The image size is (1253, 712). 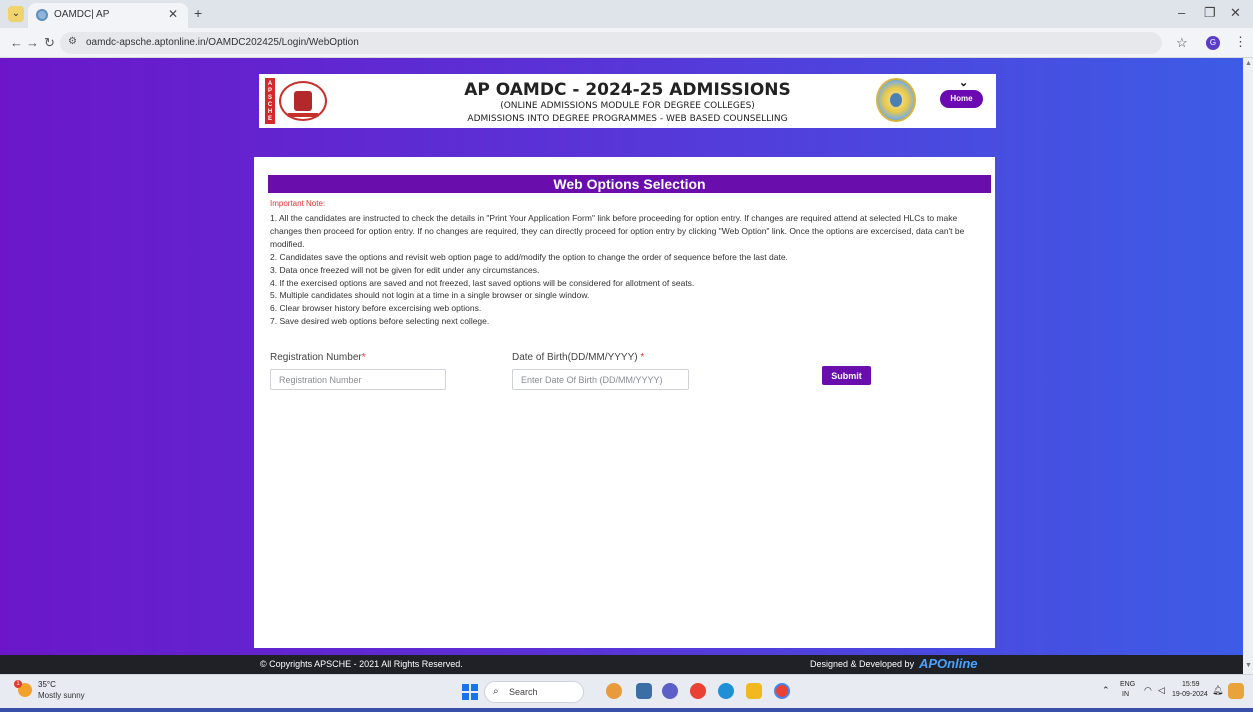 What do you see at coordinates (318, 357) in the screenshot?
I see `registration-number-label: Registration Number*` at bounding box center [318, 357].